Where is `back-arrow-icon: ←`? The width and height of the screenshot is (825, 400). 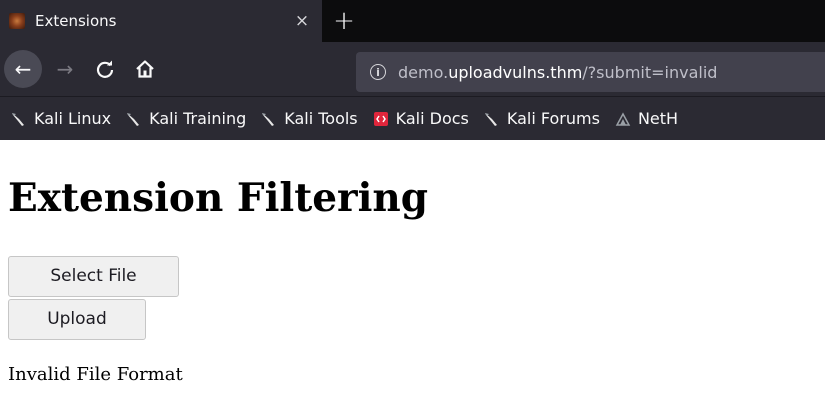
back-arrow-icon: ← is located at coordinates (23, 69).